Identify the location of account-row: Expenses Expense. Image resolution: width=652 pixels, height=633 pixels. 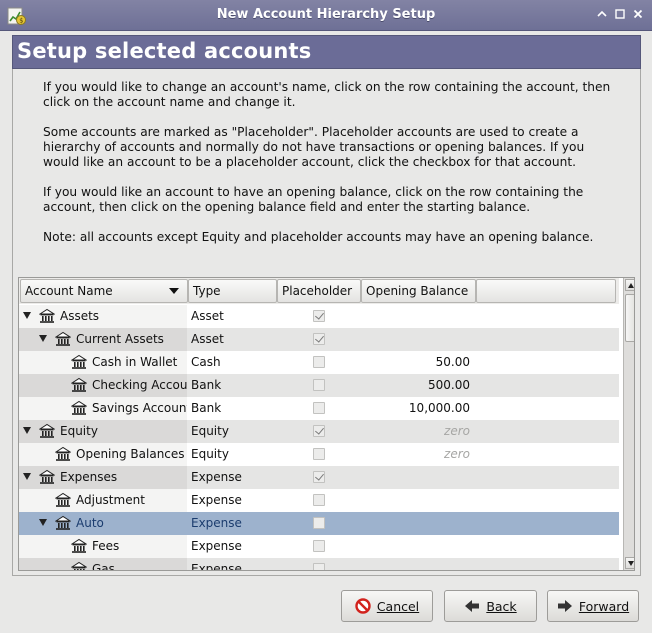
(319, 477).